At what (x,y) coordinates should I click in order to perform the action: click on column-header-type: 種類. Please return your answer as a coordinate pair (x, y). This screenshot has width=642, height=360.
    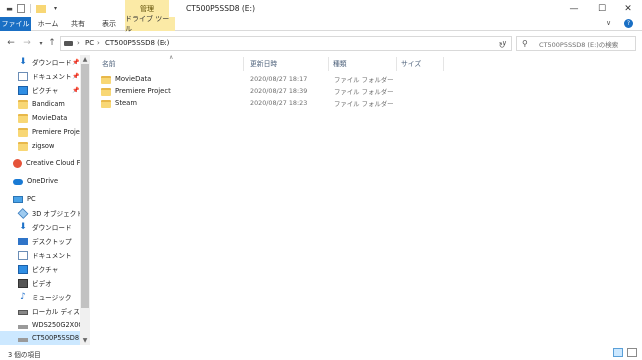
    Looking at the image, I should click on (340, 64).